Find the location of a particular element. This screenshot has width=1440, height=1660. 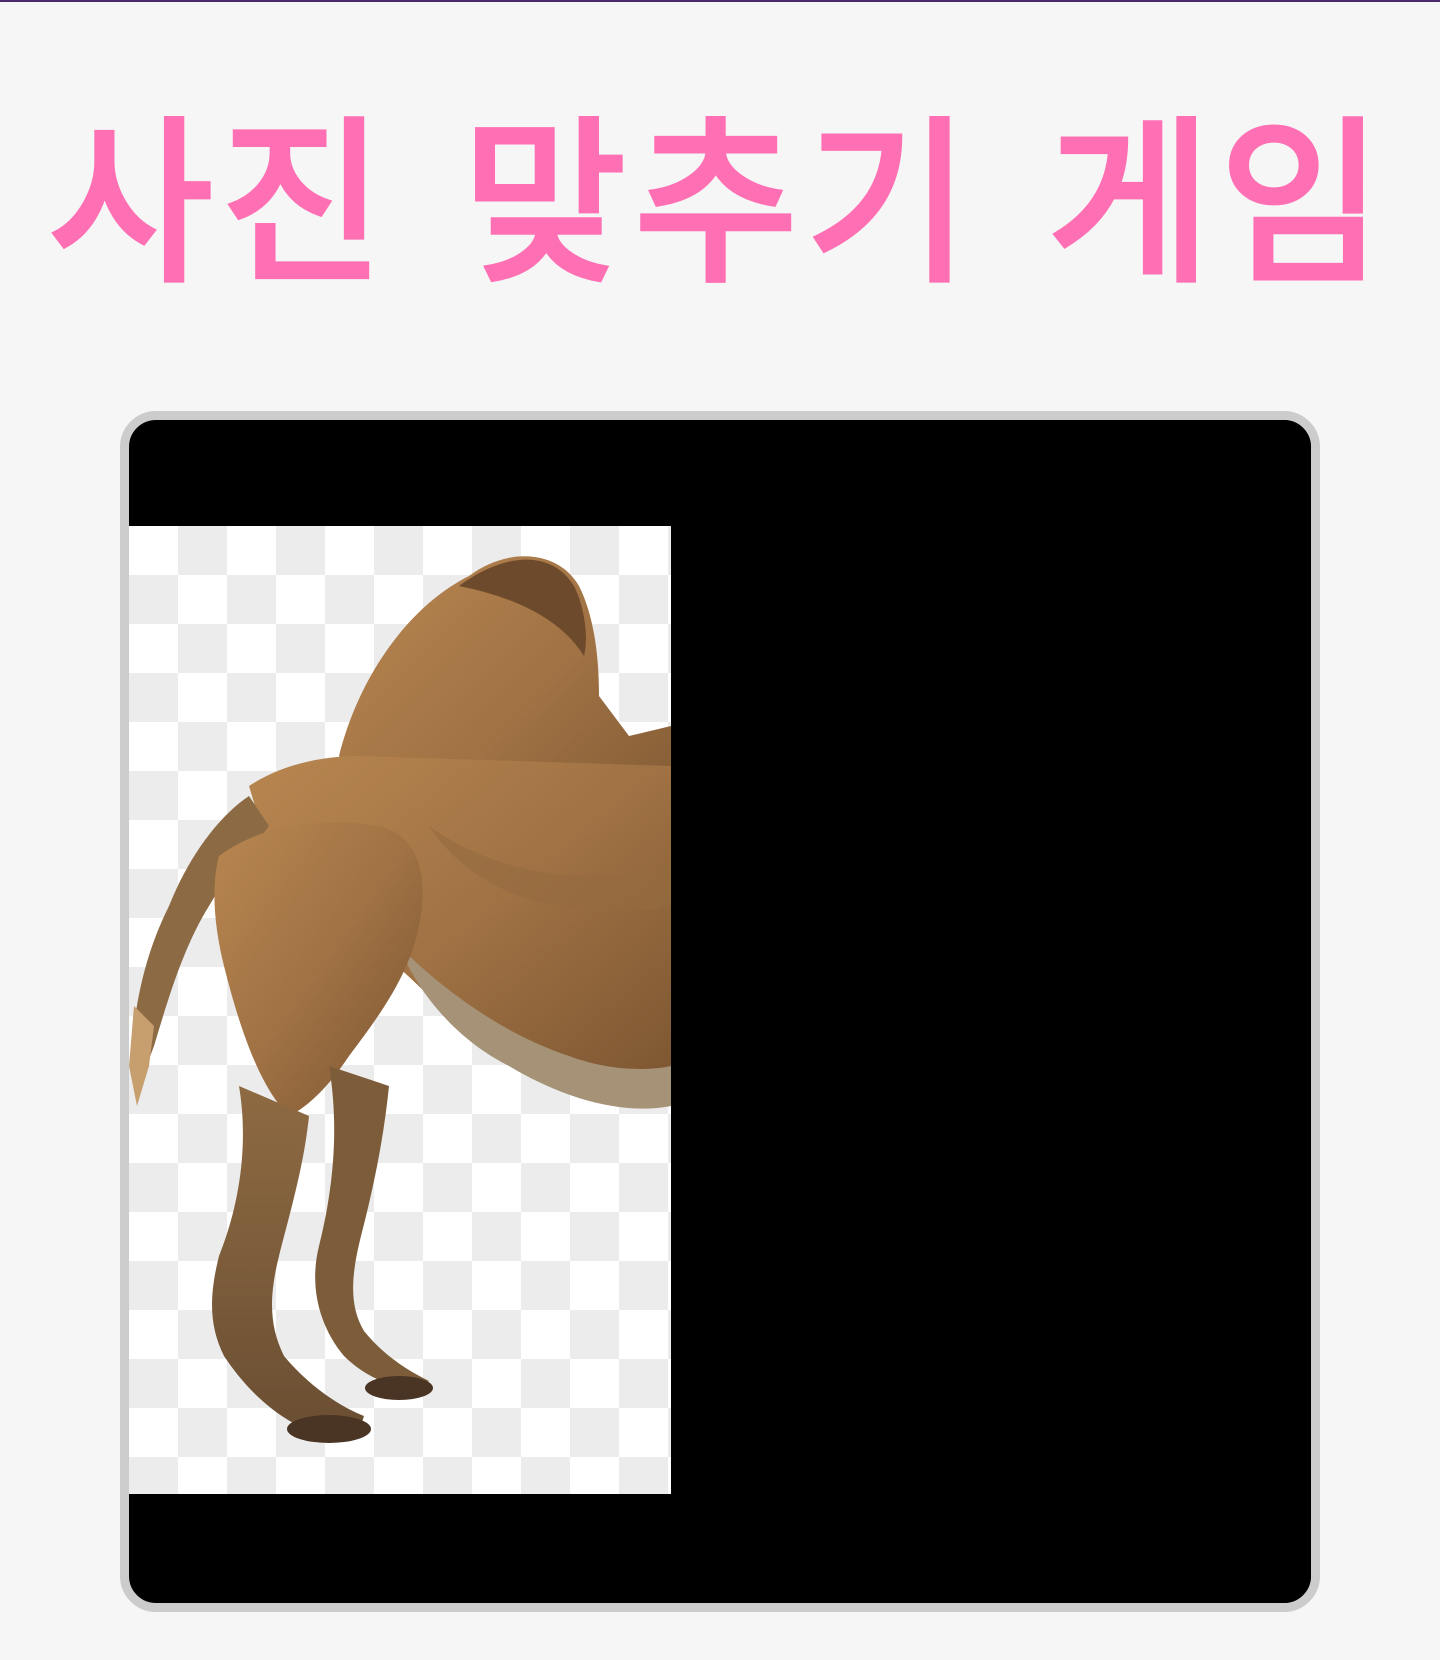

game-title: 사진 맞추기 게임 is located at coordinates (720, 204).